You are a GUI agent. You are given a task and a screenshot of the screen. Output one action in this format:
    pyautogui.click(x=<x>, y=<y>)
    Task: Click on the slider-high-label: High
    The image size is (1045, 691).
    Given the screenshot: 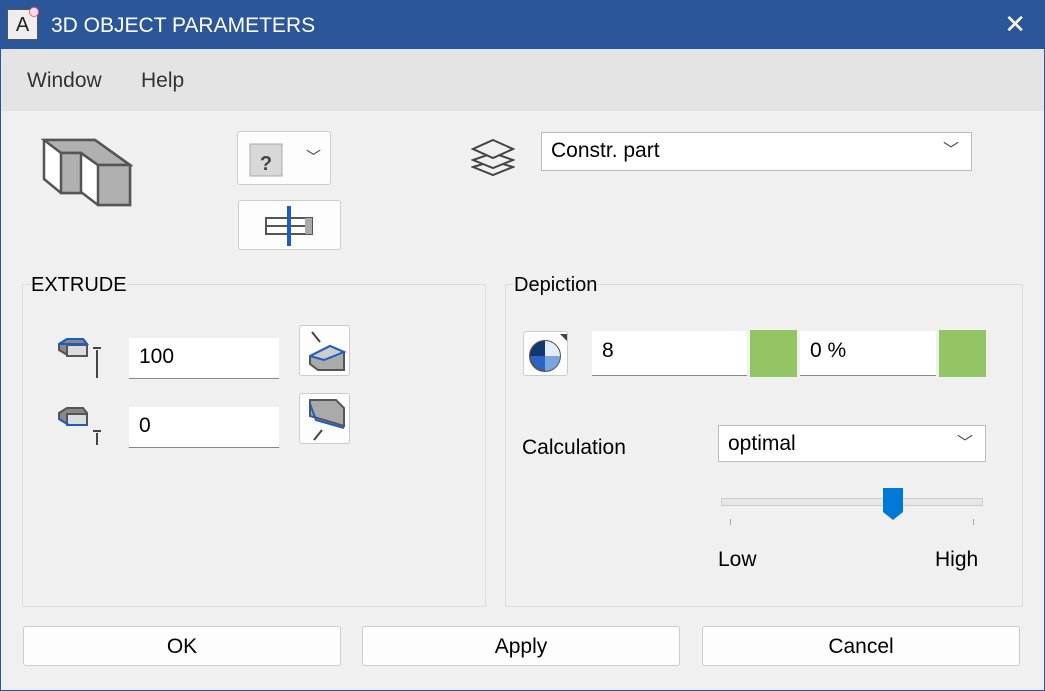 What is the action you would take?
    pyautogui.click(x=957, y=559)
    